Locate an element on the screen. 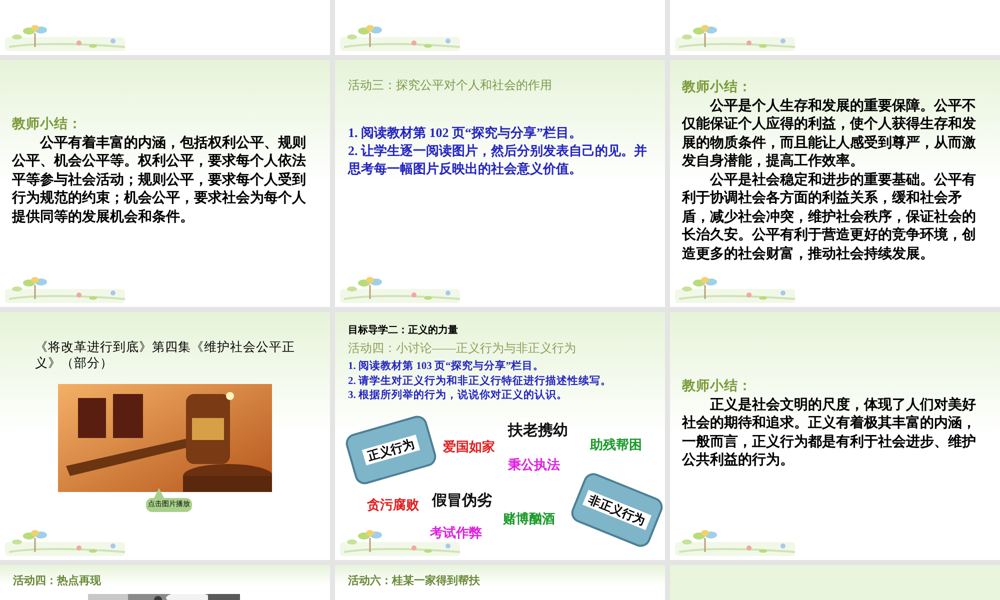  behavior-word: 助残帮困 is located at coordinates (616, 445).